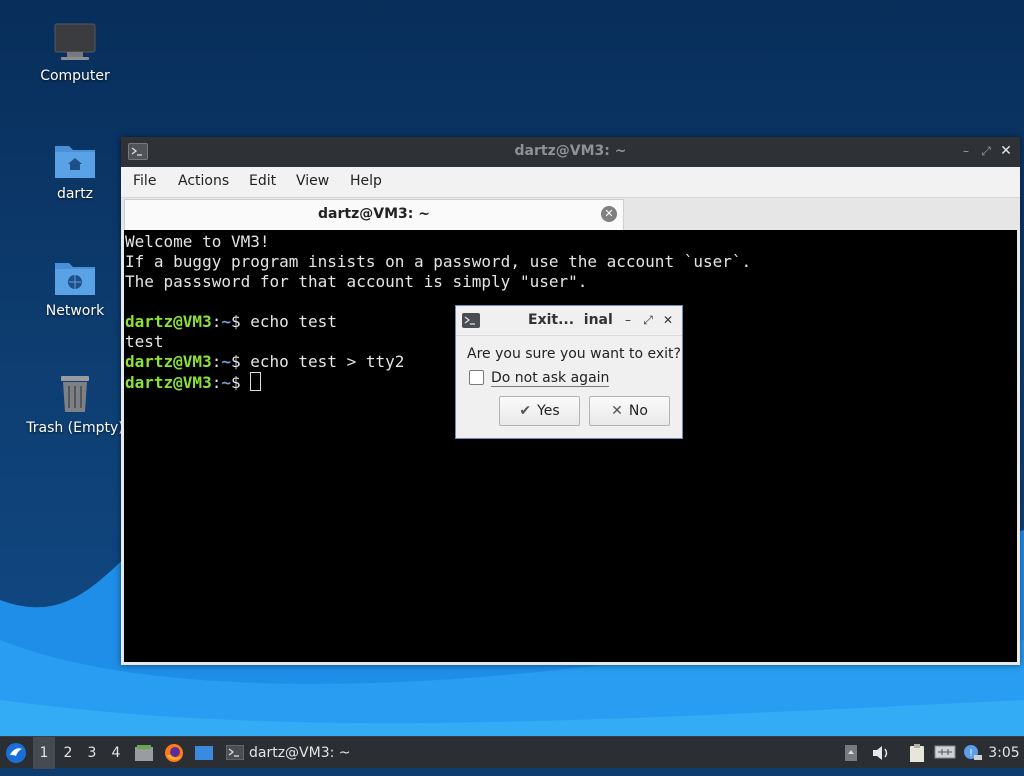  I want to click on no-button: ✕ No, so click(629, 411).